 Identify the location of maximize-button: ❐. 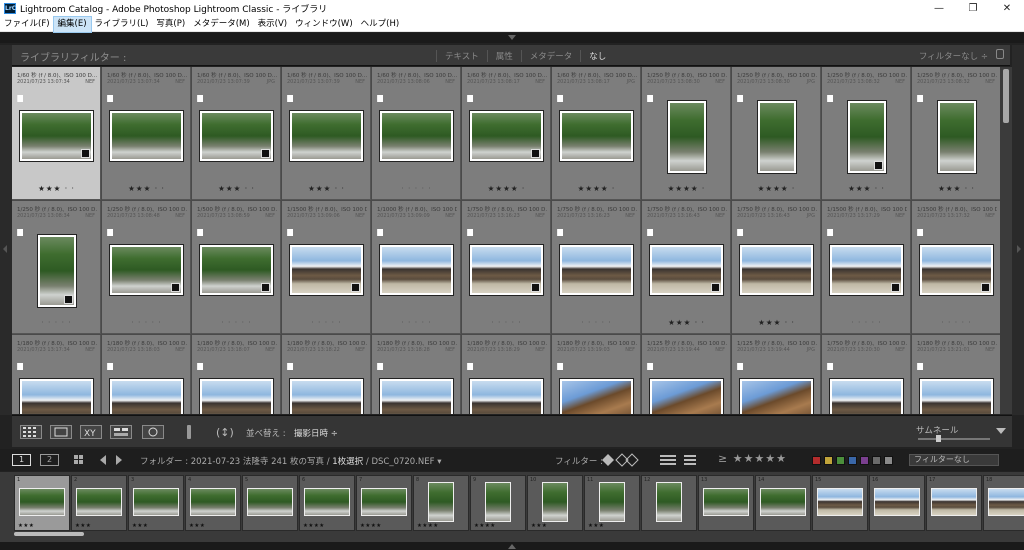
(973, 8).